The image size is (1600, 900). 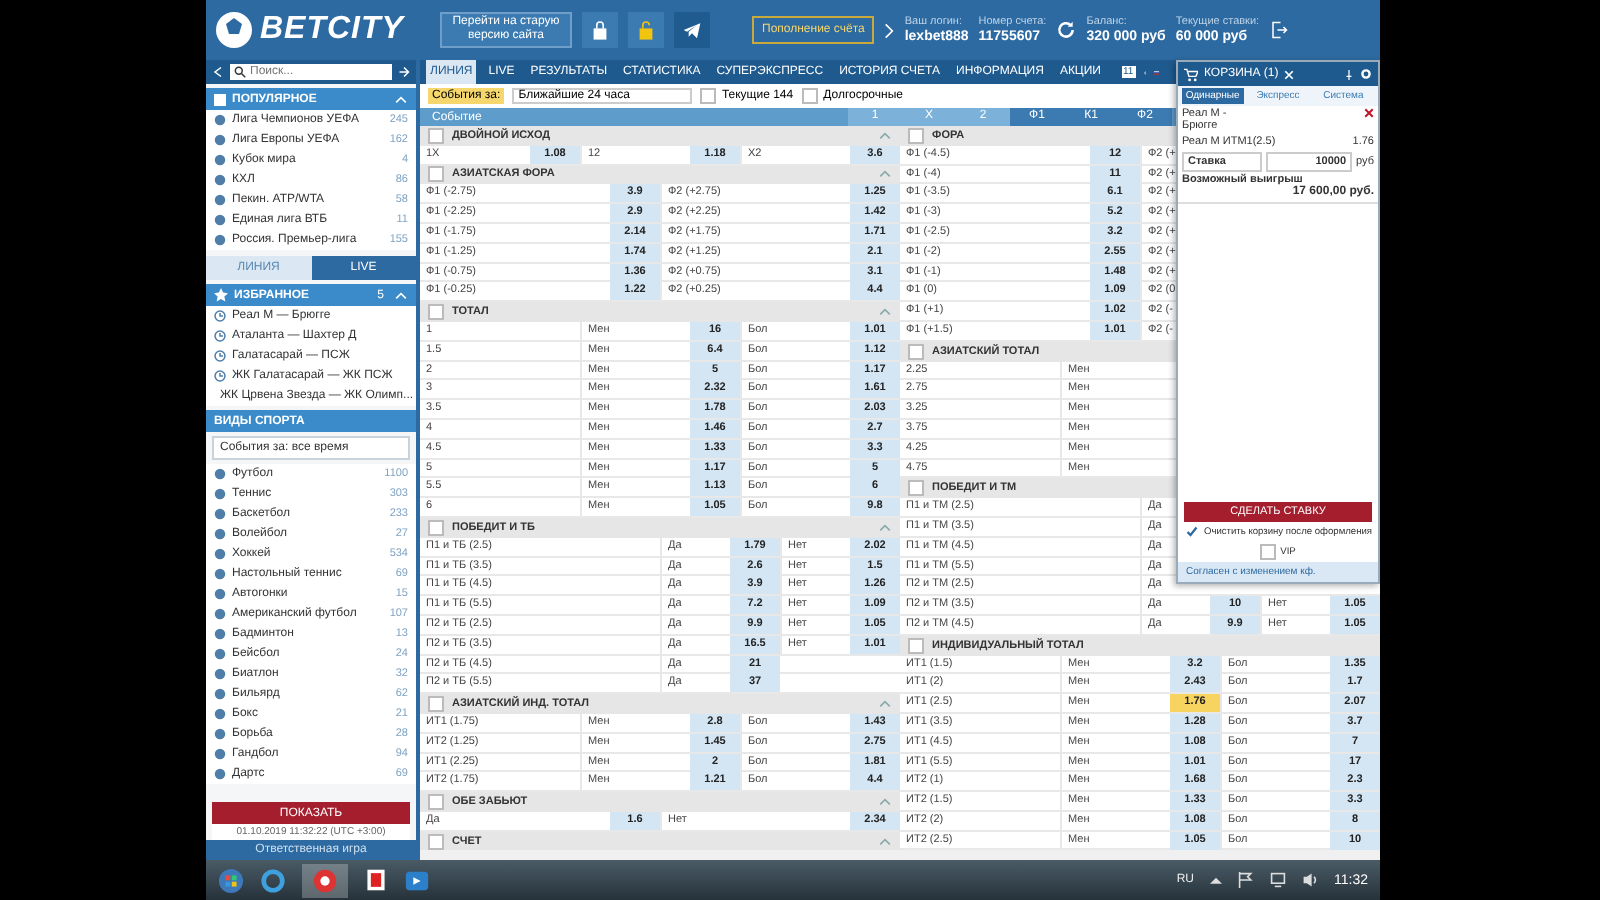 What do you see at coordinates (231, 880) in the screenshot?
I see `start-icon` at bounding box center [231, 880].